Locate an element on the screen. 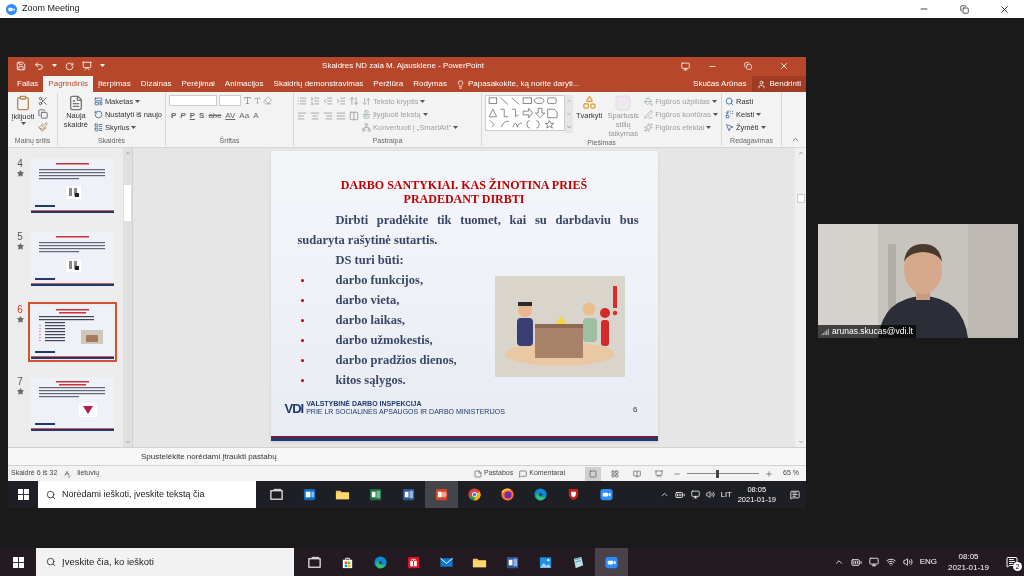  spellcheck-icon is located at coordinates (67, 473).